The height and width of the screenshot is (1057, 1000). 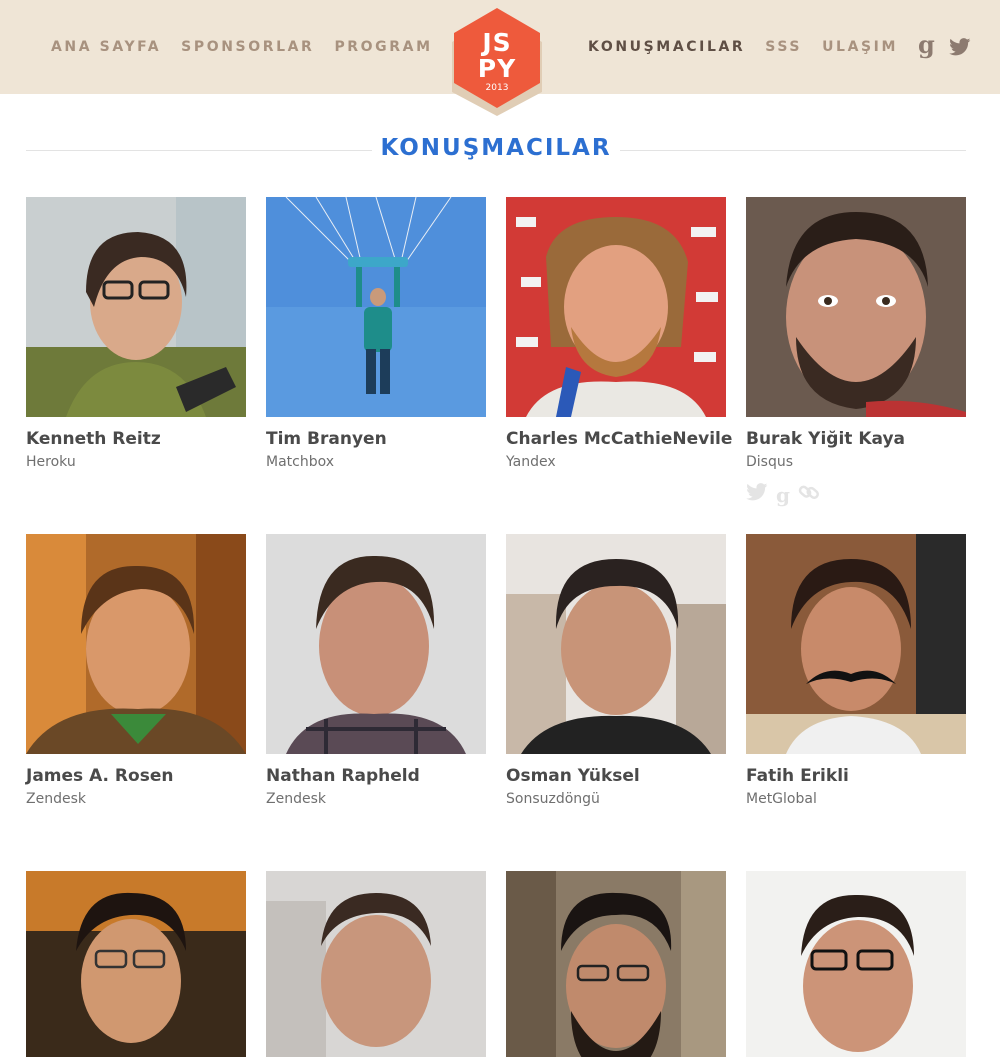 What do you see at coordinates (141, 776) in the screenshot?
I see `speaker-name: James A. Rosen` at bounding box center [141, 776].